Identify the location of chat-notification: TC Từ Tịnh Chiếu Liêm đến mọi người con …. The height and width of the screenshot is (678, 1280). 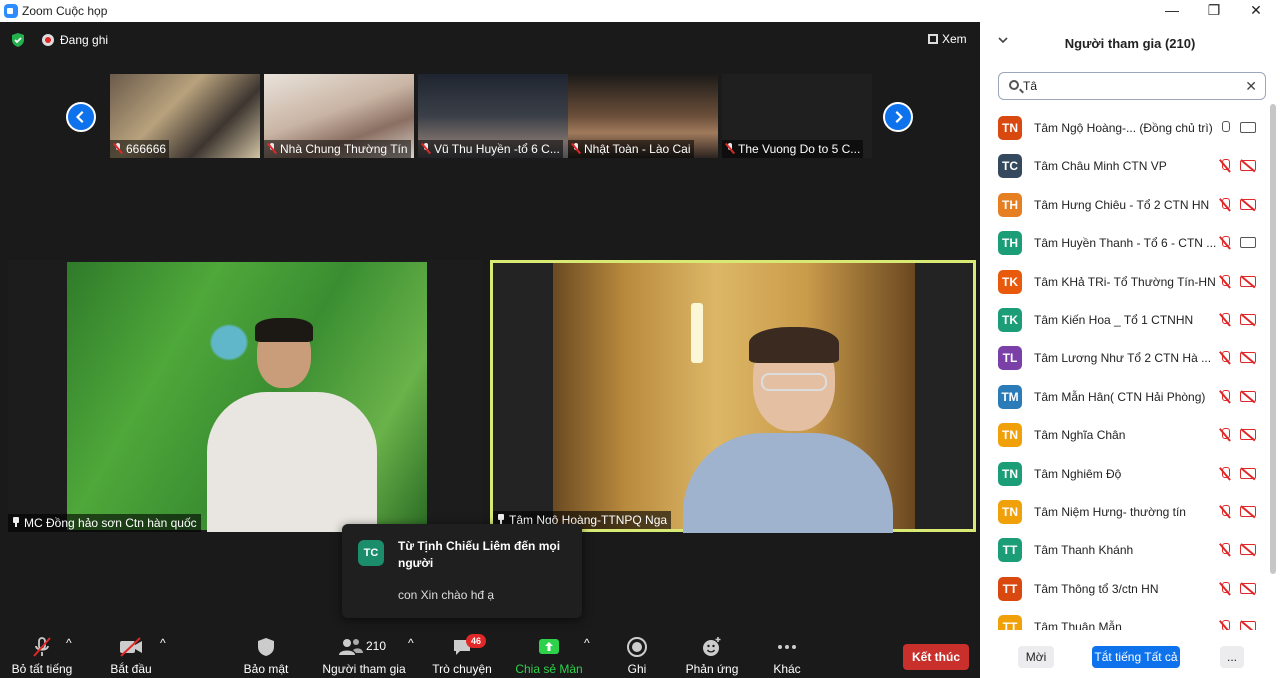
(462, 571).